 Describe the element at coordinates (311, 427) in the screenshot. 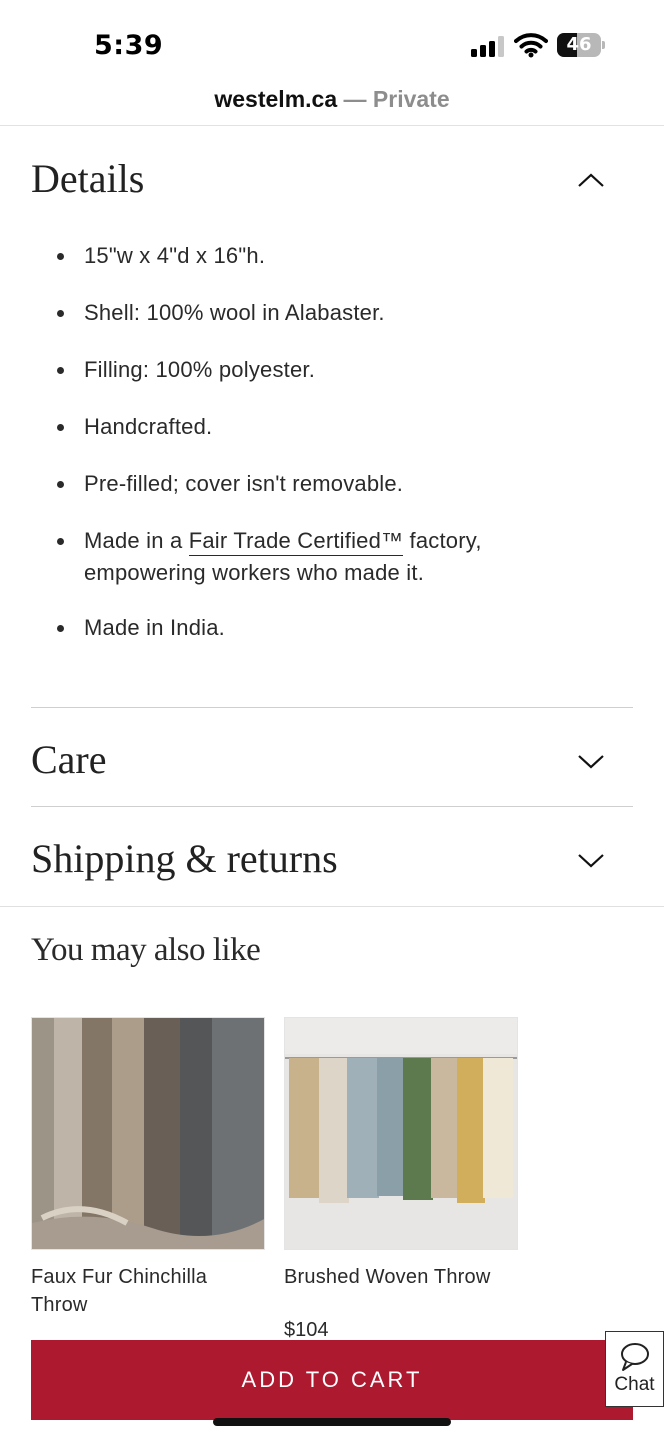

I see `details-item: Handcrafted.` at that location.